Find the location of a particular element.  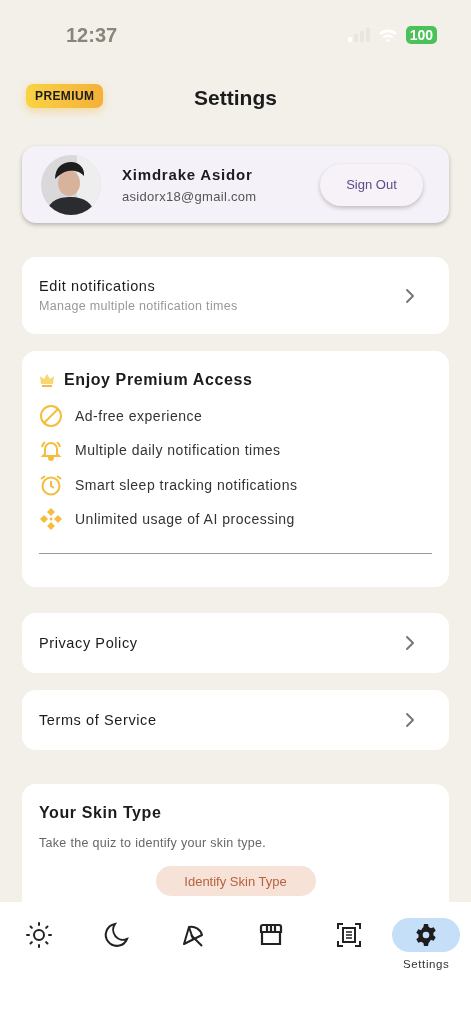

skin-type-description: Take the quiz to identify your skin type. is located at coordinates (153, 843).